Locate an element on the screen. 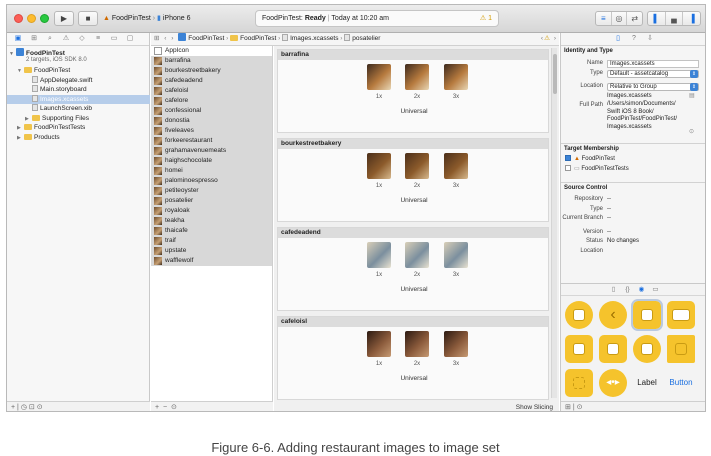 The image size is (711, 456). close-window-button is located at coordinates (18, 18).